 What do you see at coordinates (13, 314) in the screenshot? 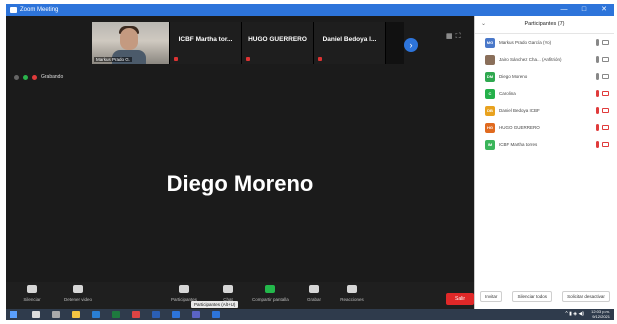
I see `windows-start-icon` at bounding box center [13, 314].